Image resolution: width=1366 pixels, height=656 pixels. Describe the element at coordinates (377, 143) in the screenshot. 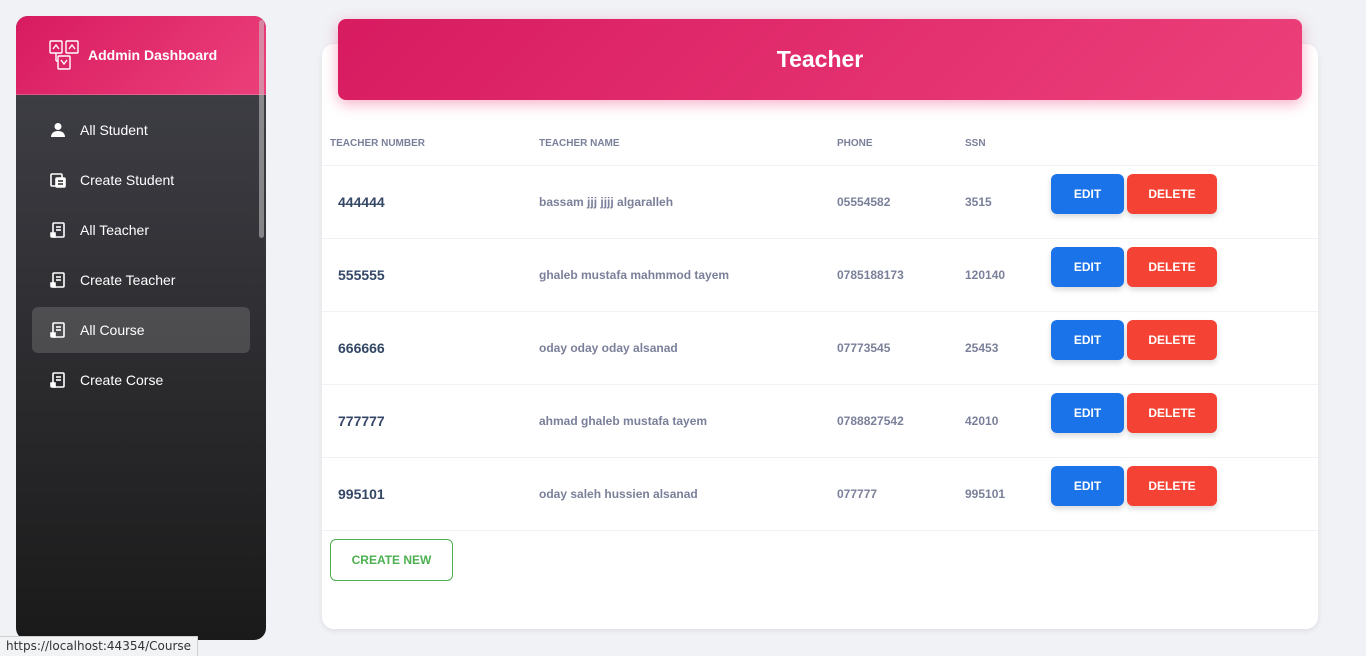

I see `column-header-teacher-number: TEACHER NUMBER` at that location.